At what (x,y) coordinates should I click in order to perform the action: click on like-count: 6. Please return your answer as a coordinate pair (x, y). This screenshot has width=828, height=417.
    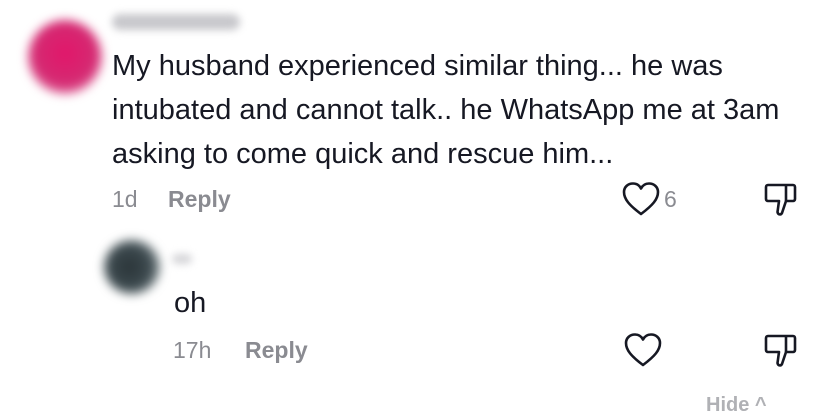
    Looking at the image, I should click on (670, 199).